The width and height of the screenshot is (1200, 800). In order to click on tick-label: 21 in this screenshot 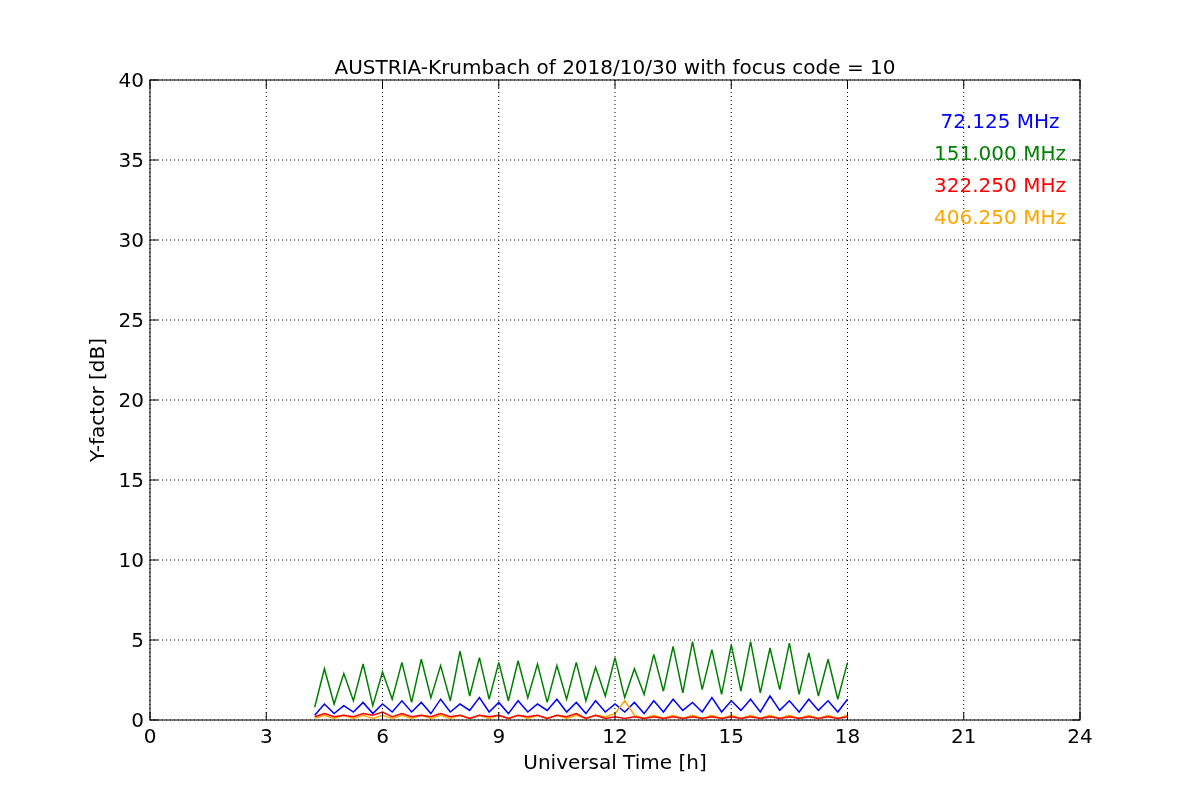, I will do `click(964, 736)`.